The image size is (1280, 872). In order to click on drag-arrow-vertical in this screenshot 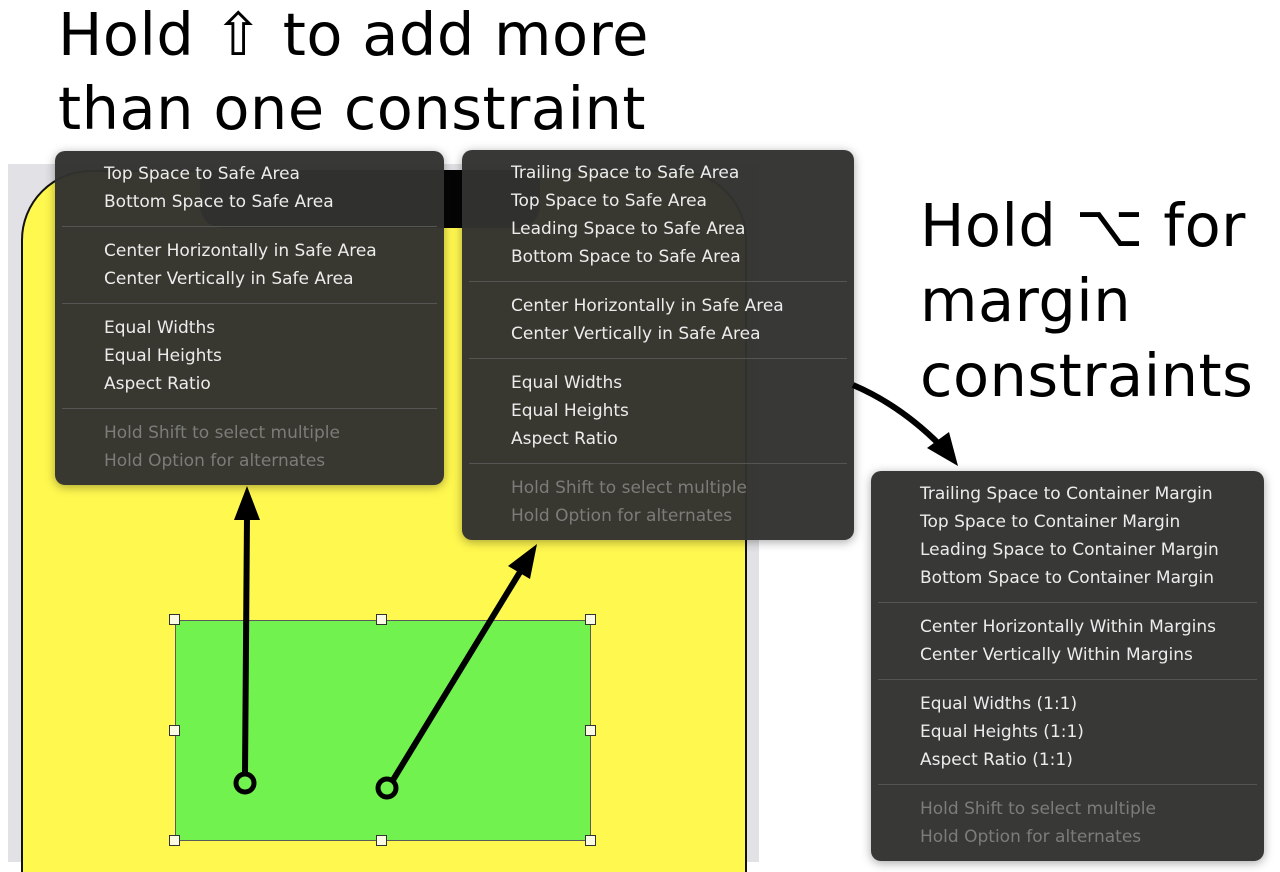, I will do `click(246, 640)`.